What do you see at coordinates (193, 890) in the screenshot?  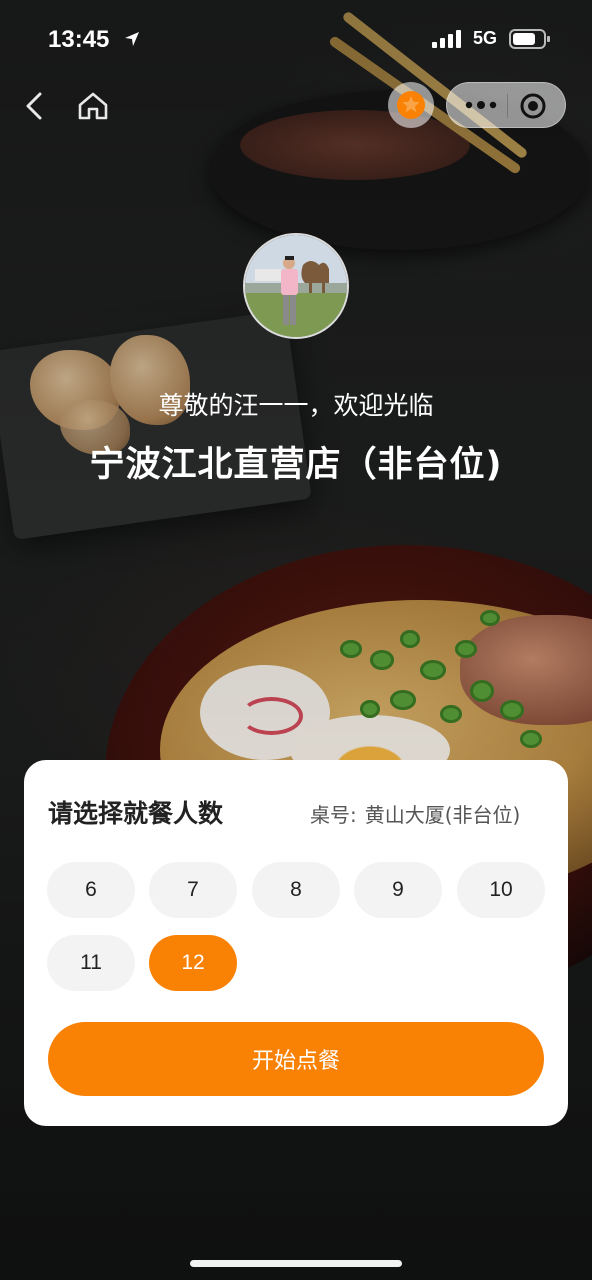 I see `party-size-option-7: 7` at bounding box center [193, 890].